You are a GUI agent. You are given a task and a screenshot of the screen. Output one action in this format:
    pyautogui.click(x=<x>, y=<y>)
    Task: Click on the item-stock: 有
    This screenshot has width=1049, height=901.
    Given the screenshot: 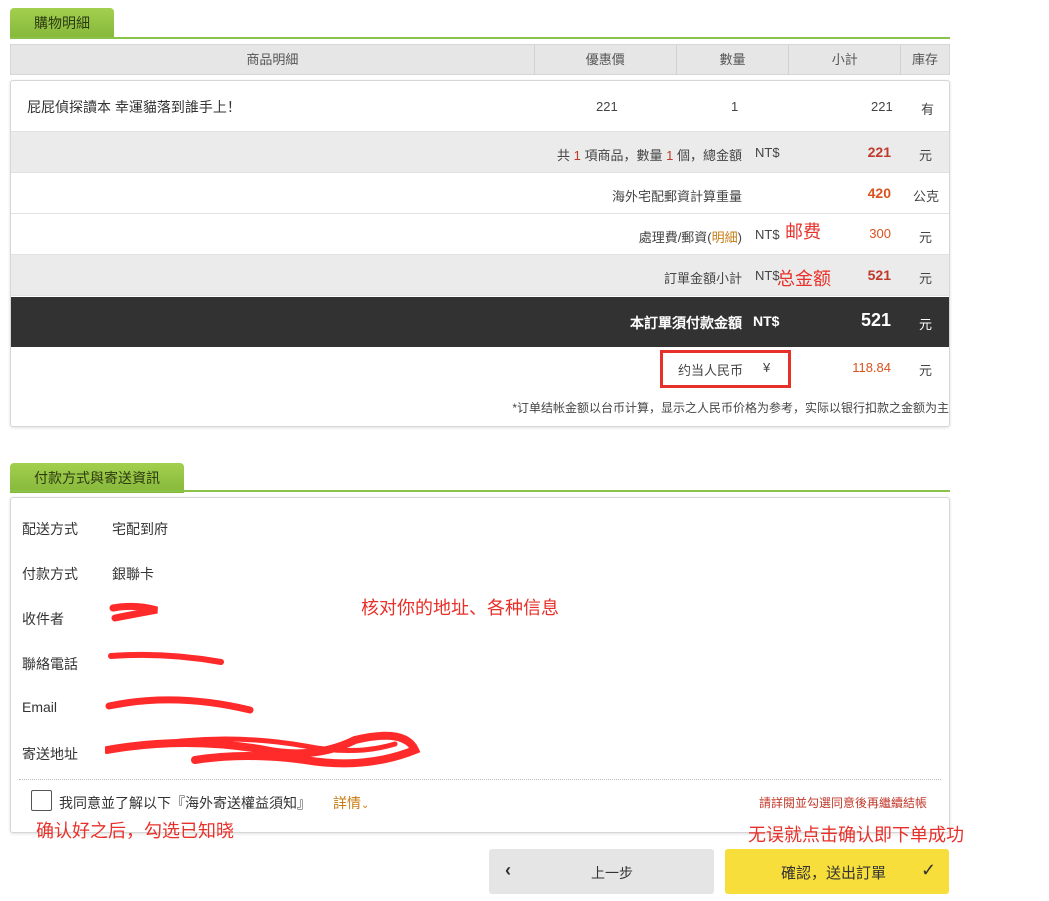 What is the action you would take?
    pyautogui.click(x=928, y=109)
    